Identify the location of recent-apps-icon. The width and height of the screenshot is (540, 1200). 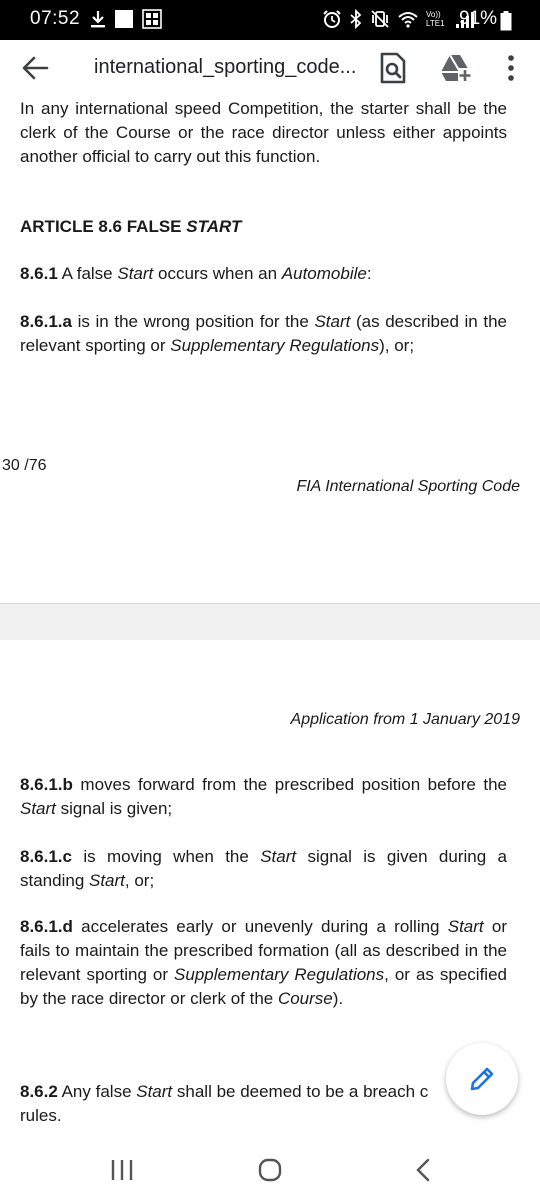
(122, 1170).